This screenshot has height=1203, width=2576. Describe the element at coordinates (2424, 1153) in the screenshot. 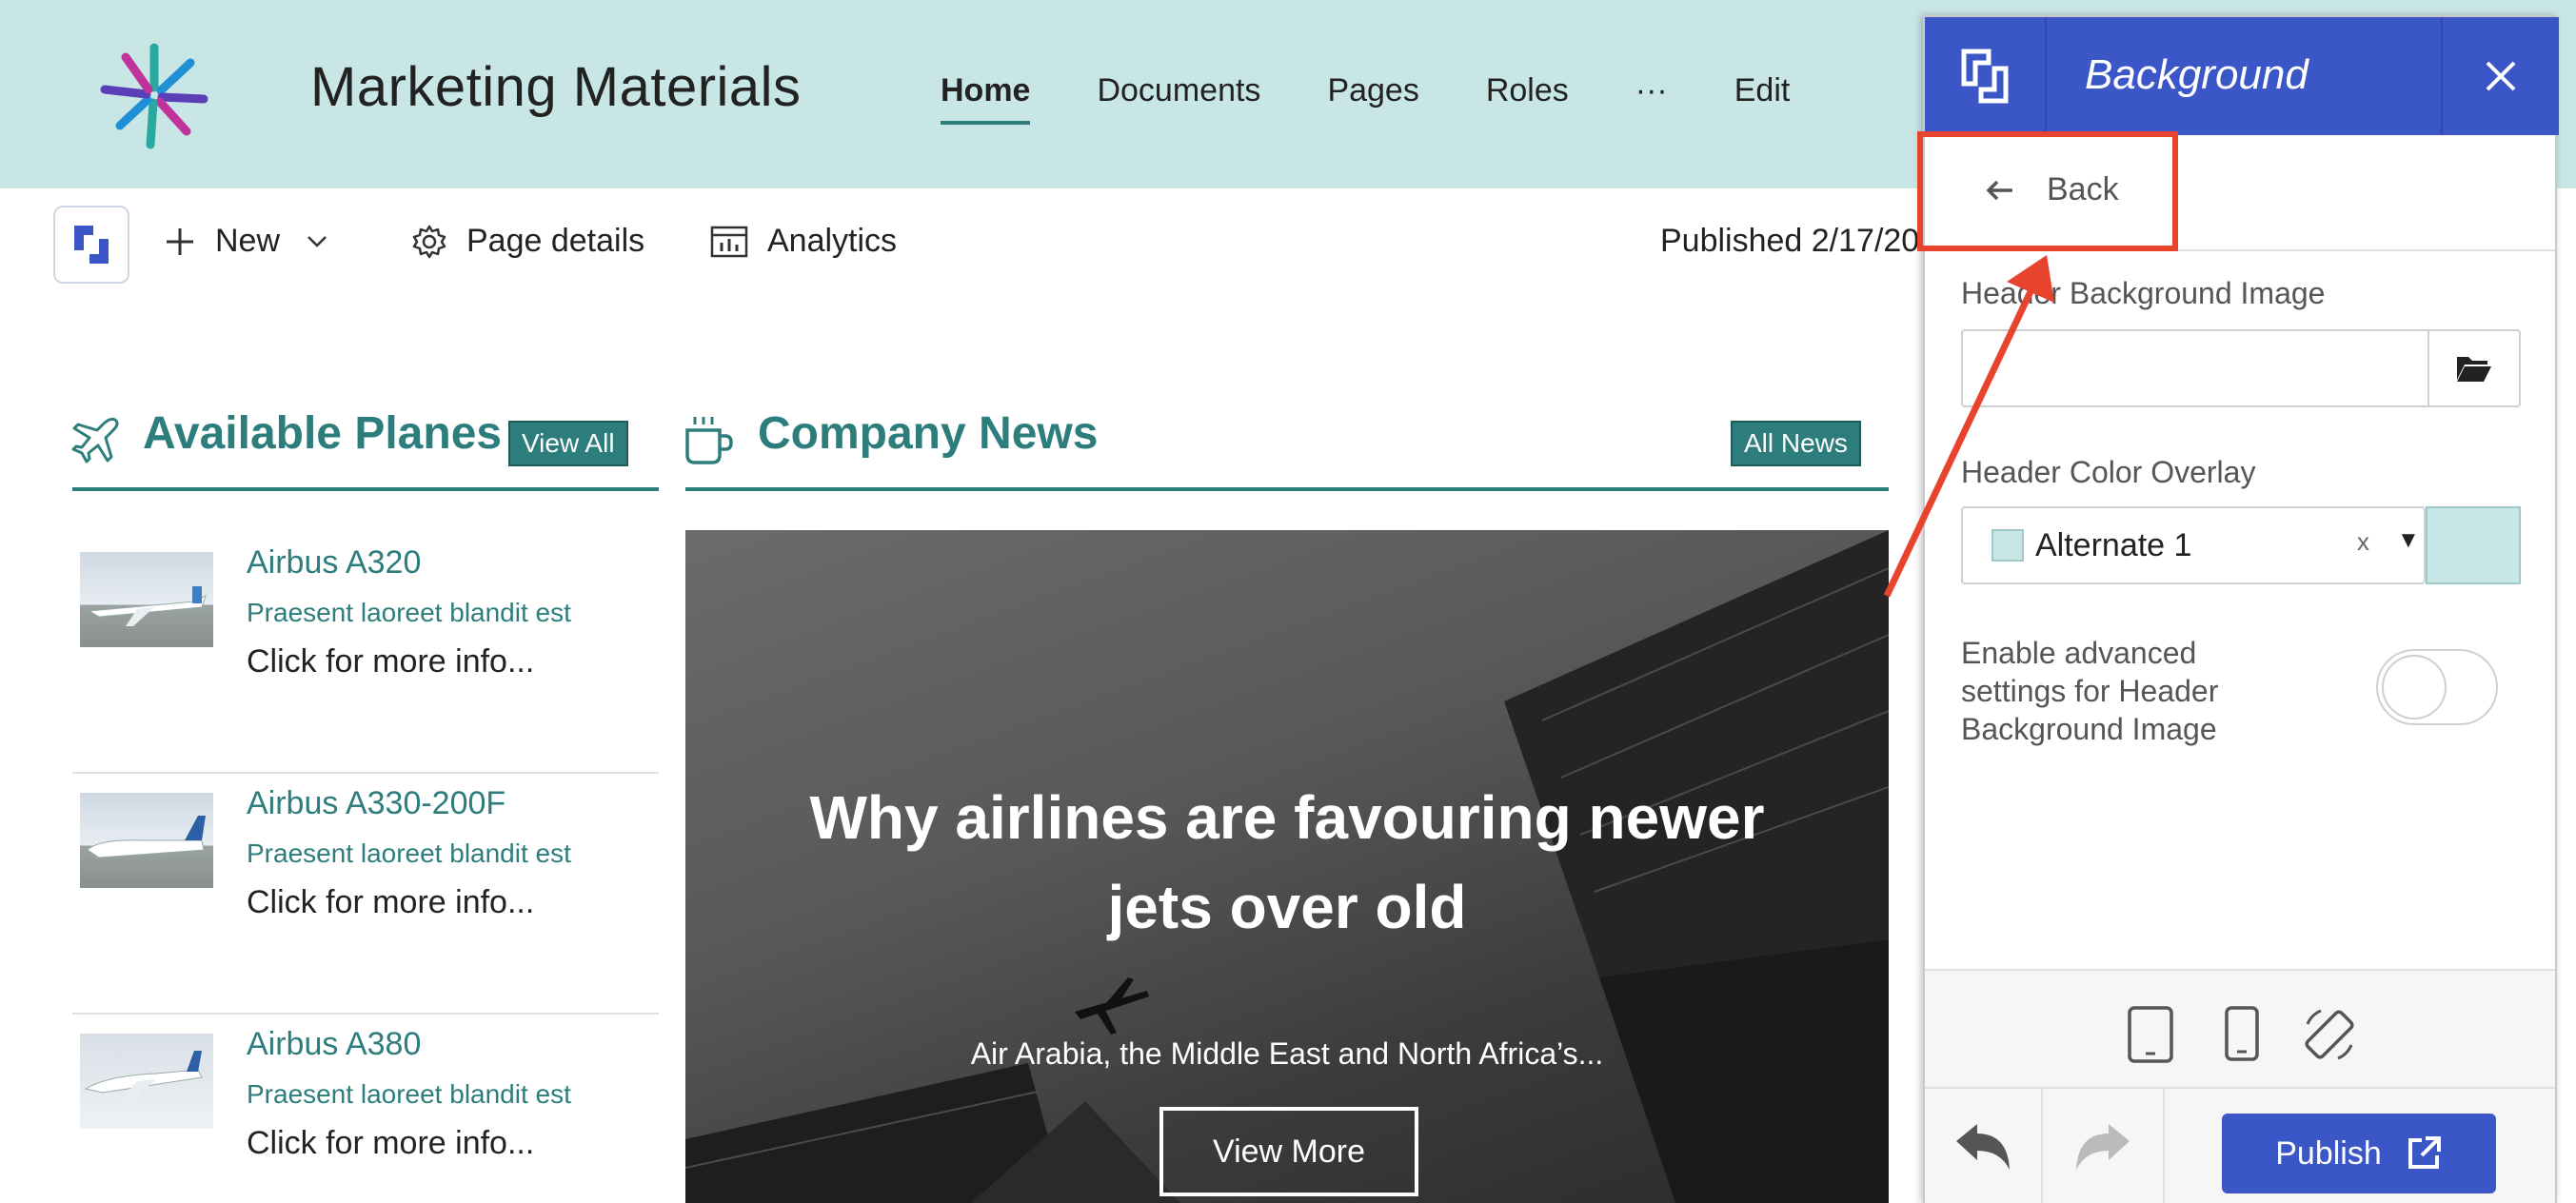

I see `external-link-icon` at that location.